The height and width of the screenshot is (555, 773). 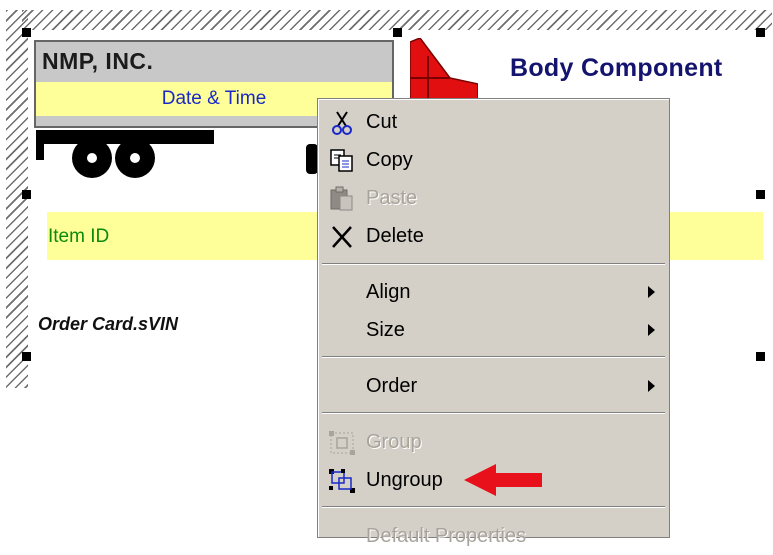 I want to click on report-title: Body Component, so click(x=616, y=68).